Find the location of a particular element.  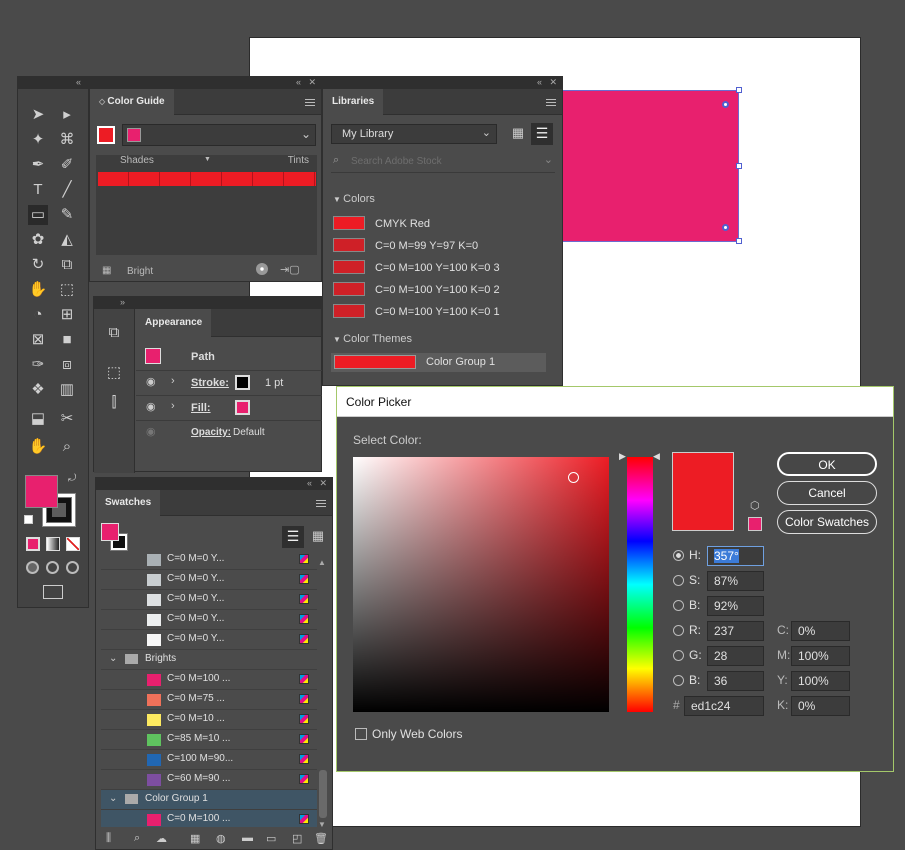

cloud-icon: ☁ is located at coordinates (161, 838).